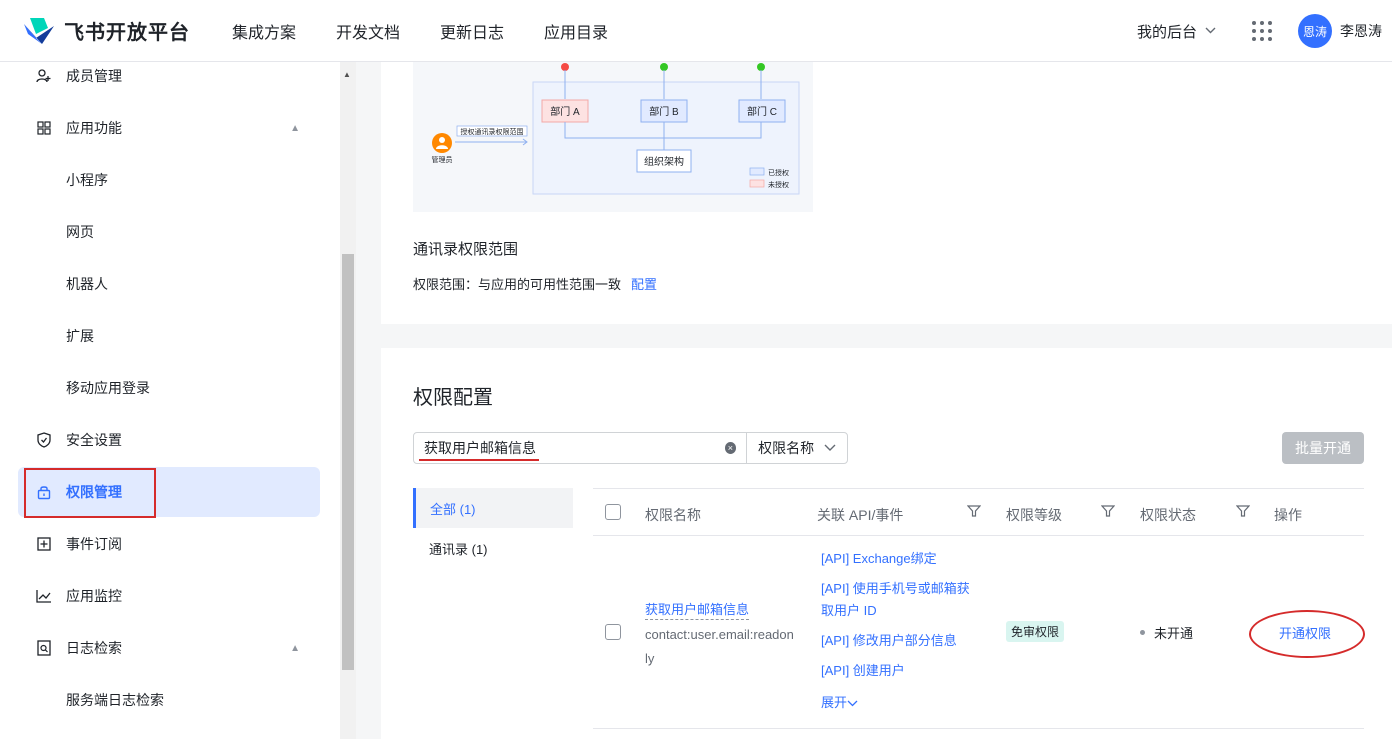  What do you see at coordinates (863, 671) in the screenshot?
I see `api-link-create-user: [API] 创建用户` at bounding box center [863, 671].